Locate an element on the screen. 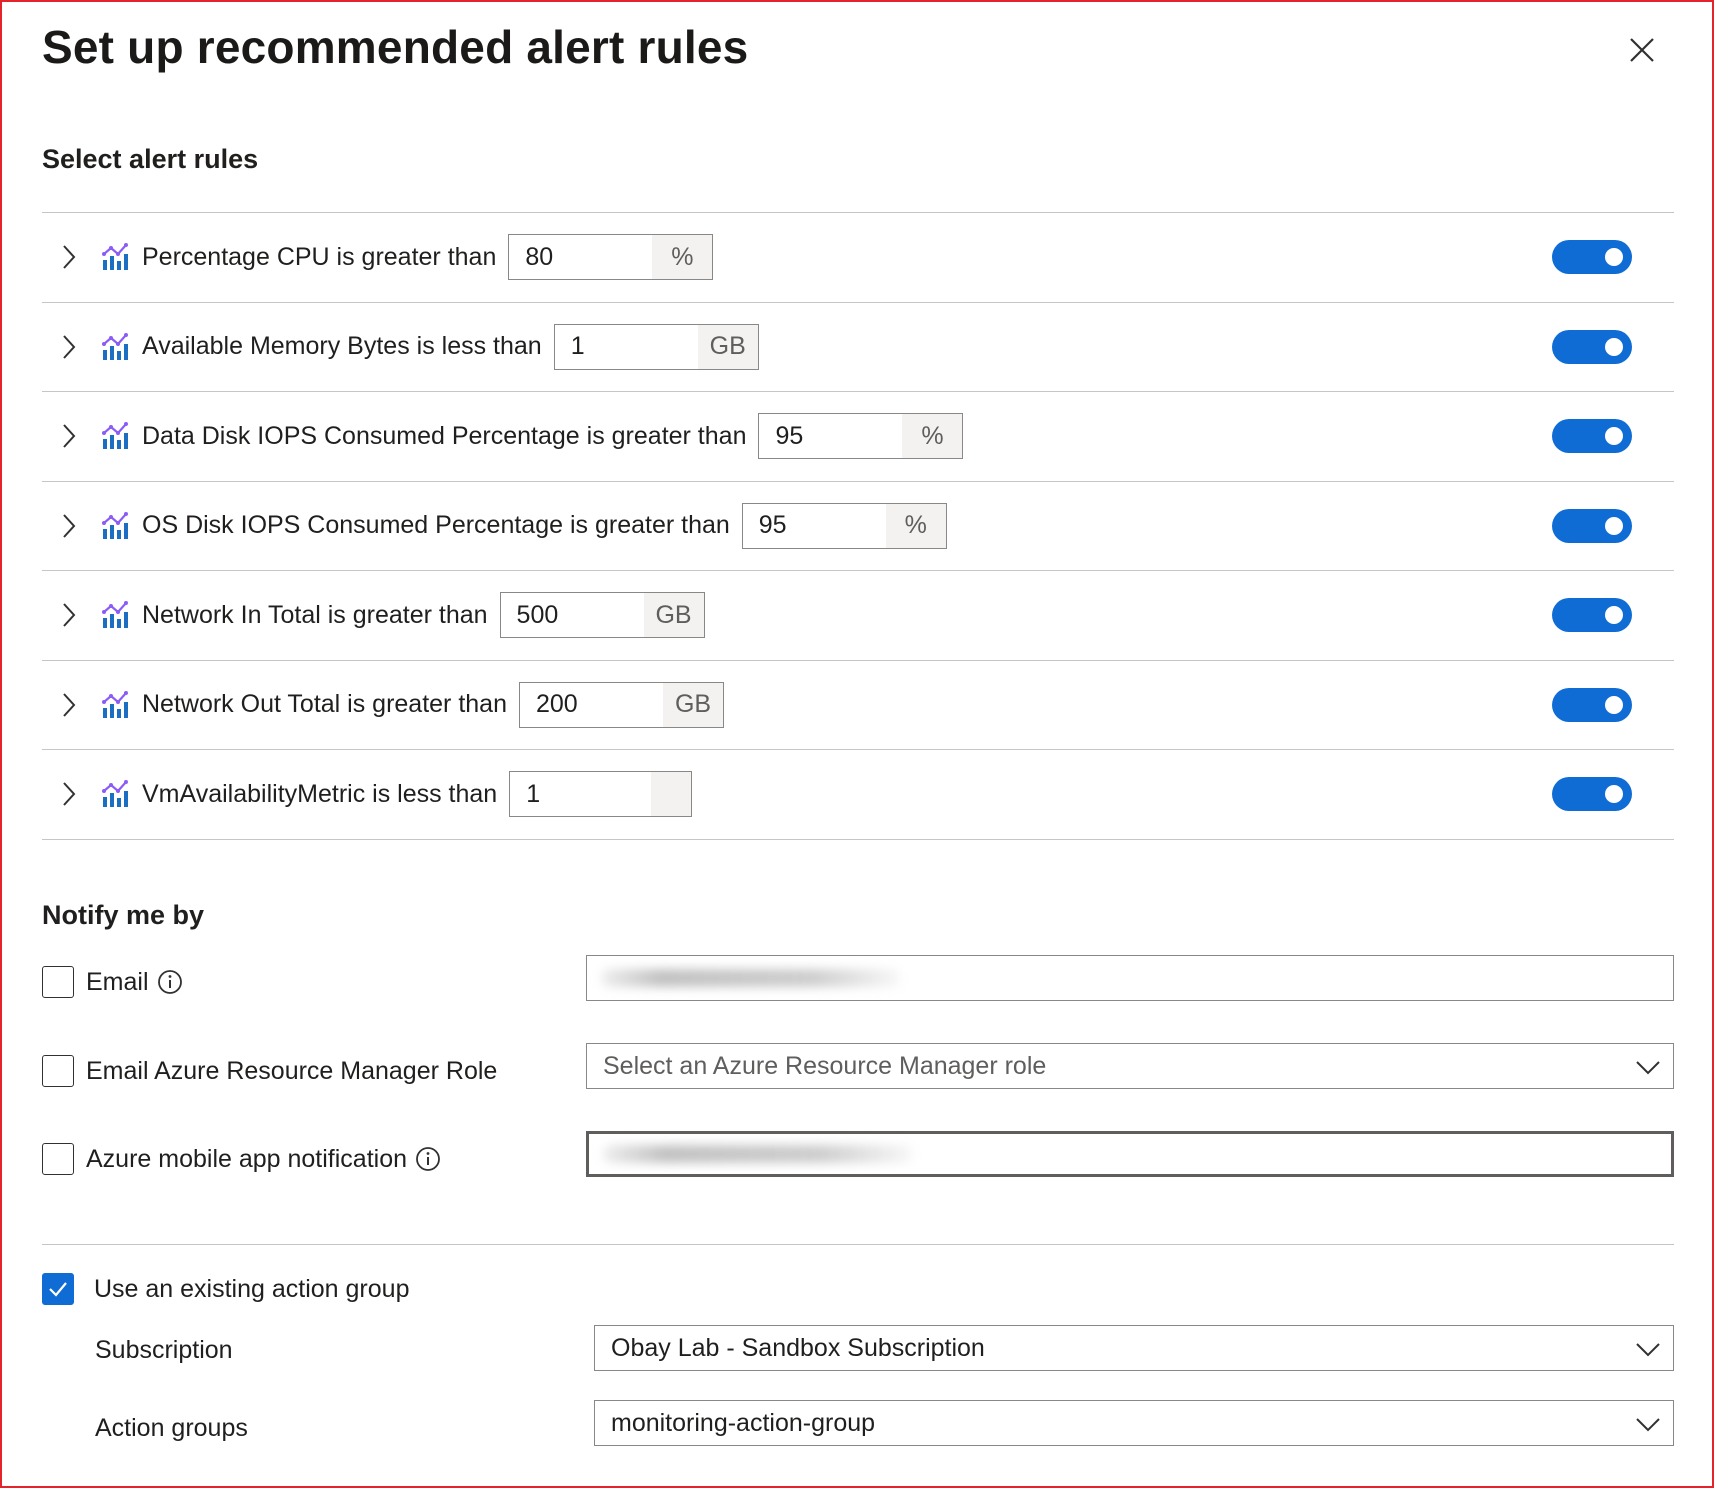  threshold-box is located at coordinates (601, 794).